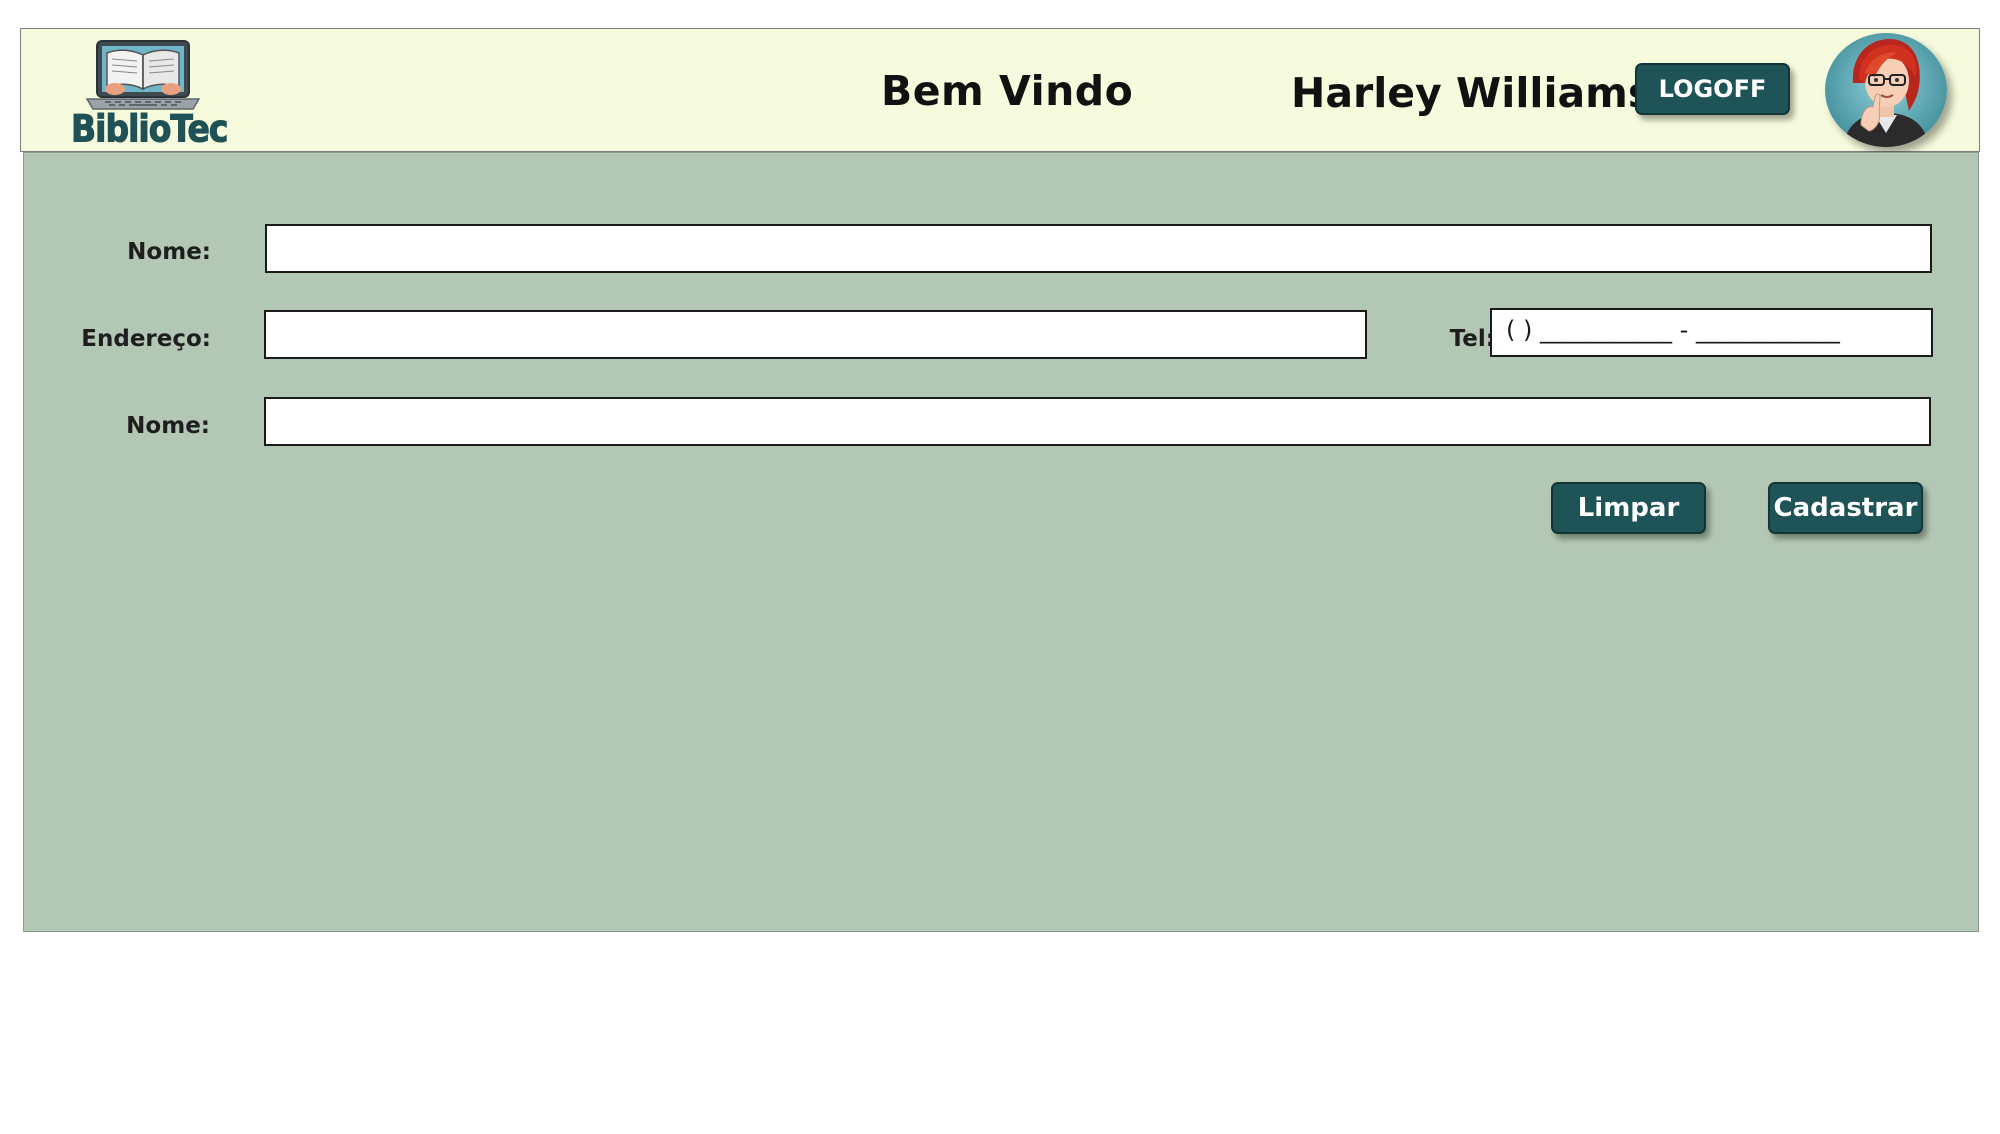  I want to click on nome2-input, so click(1097, 421).